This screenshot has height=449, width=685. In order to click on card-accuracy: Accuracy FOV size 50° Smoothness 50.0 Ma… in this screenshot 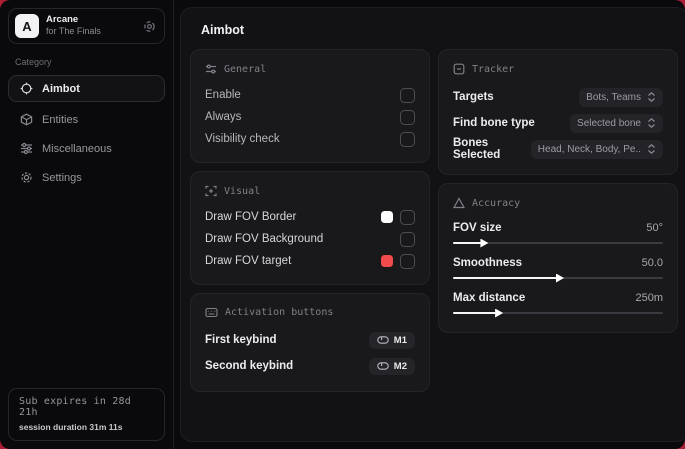, I will do `click(558, 258)`.